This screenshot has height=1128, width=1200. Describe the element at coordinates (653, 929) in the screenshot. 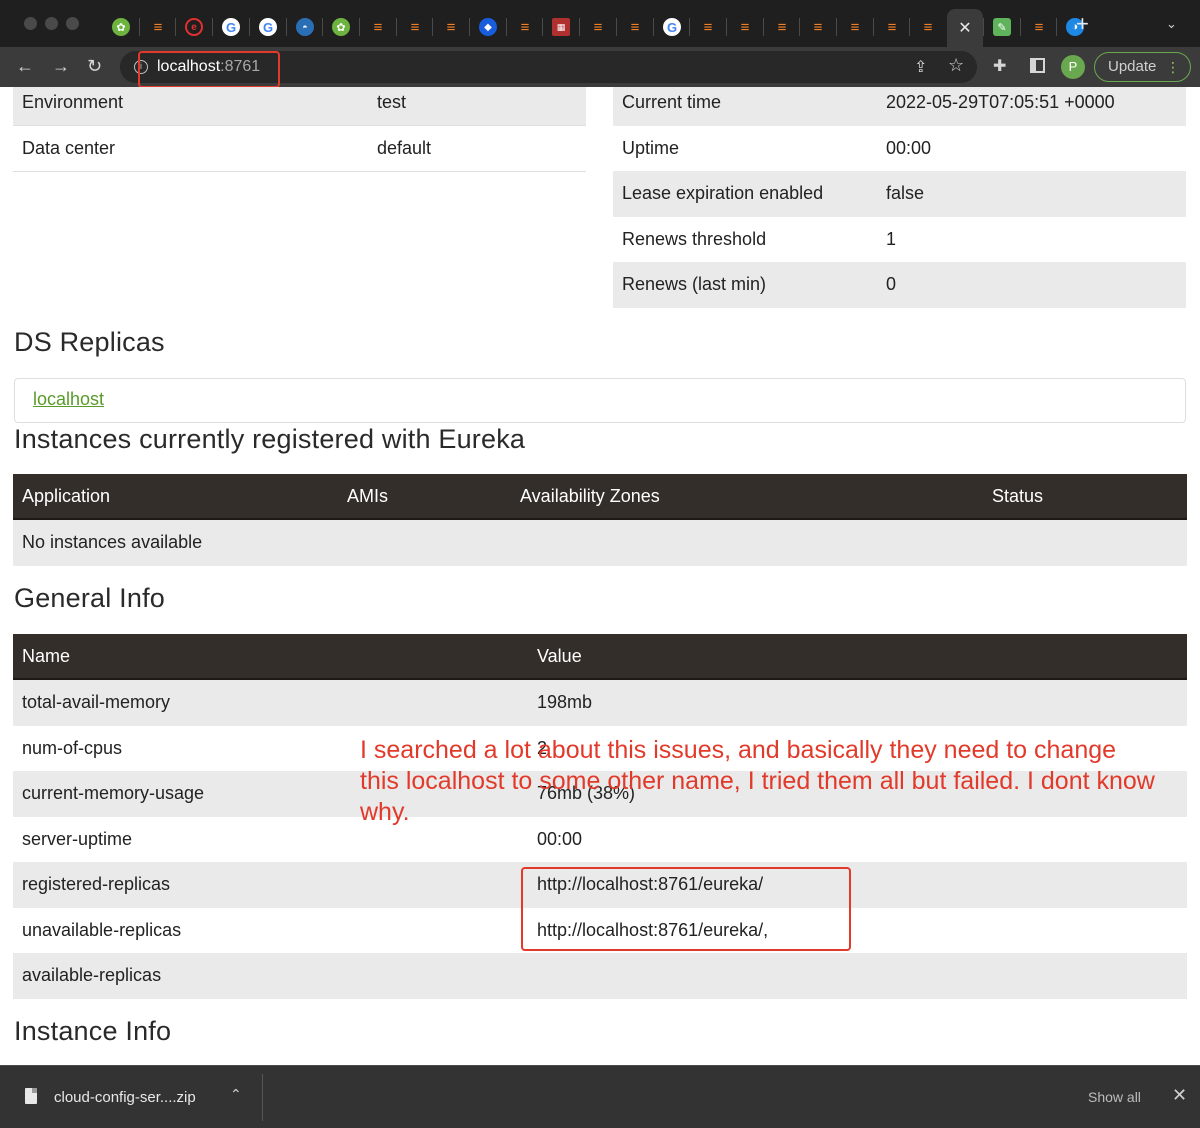

I see `info-value: http://localhost:8761/eureka/,` at that location.